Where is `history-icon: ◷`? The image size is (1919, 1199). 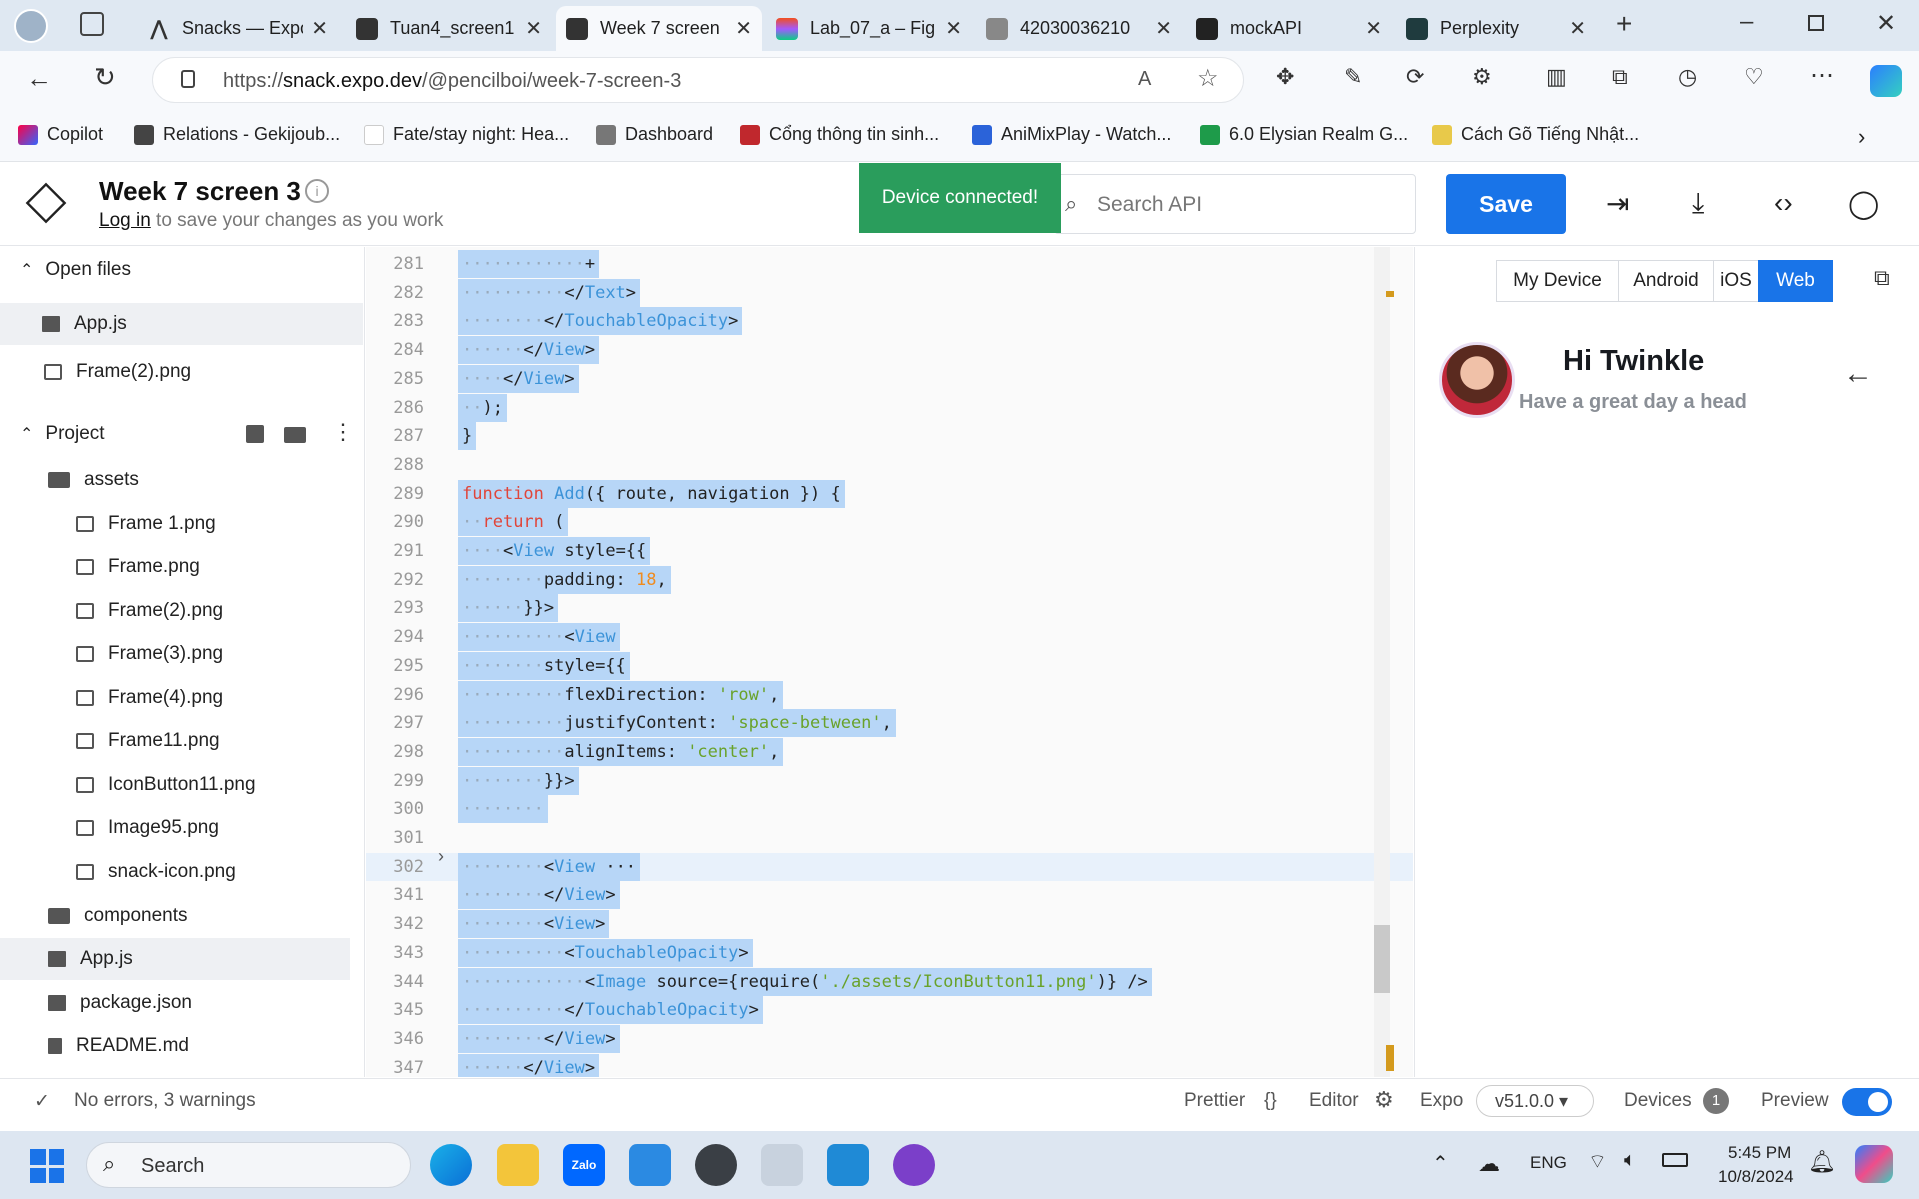
history-icon: ◷ is located at coordinates (1687, 77).